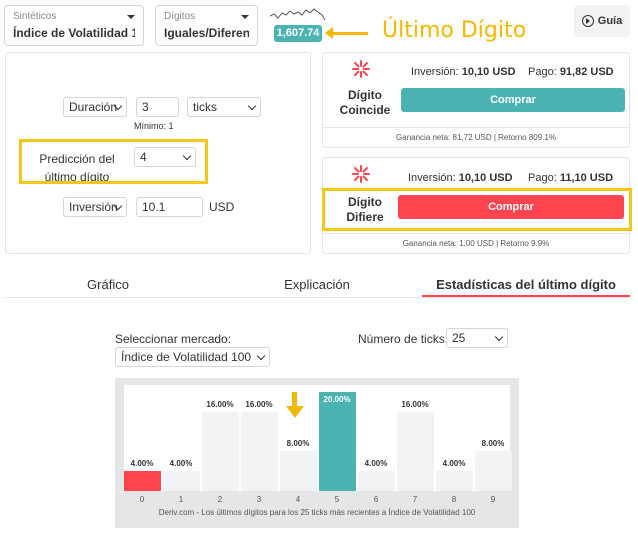  What do you see at coordinates (349, 33) in the screenshot?
I see `annotation-arrow-shaft` at bounding box center [349, 33].